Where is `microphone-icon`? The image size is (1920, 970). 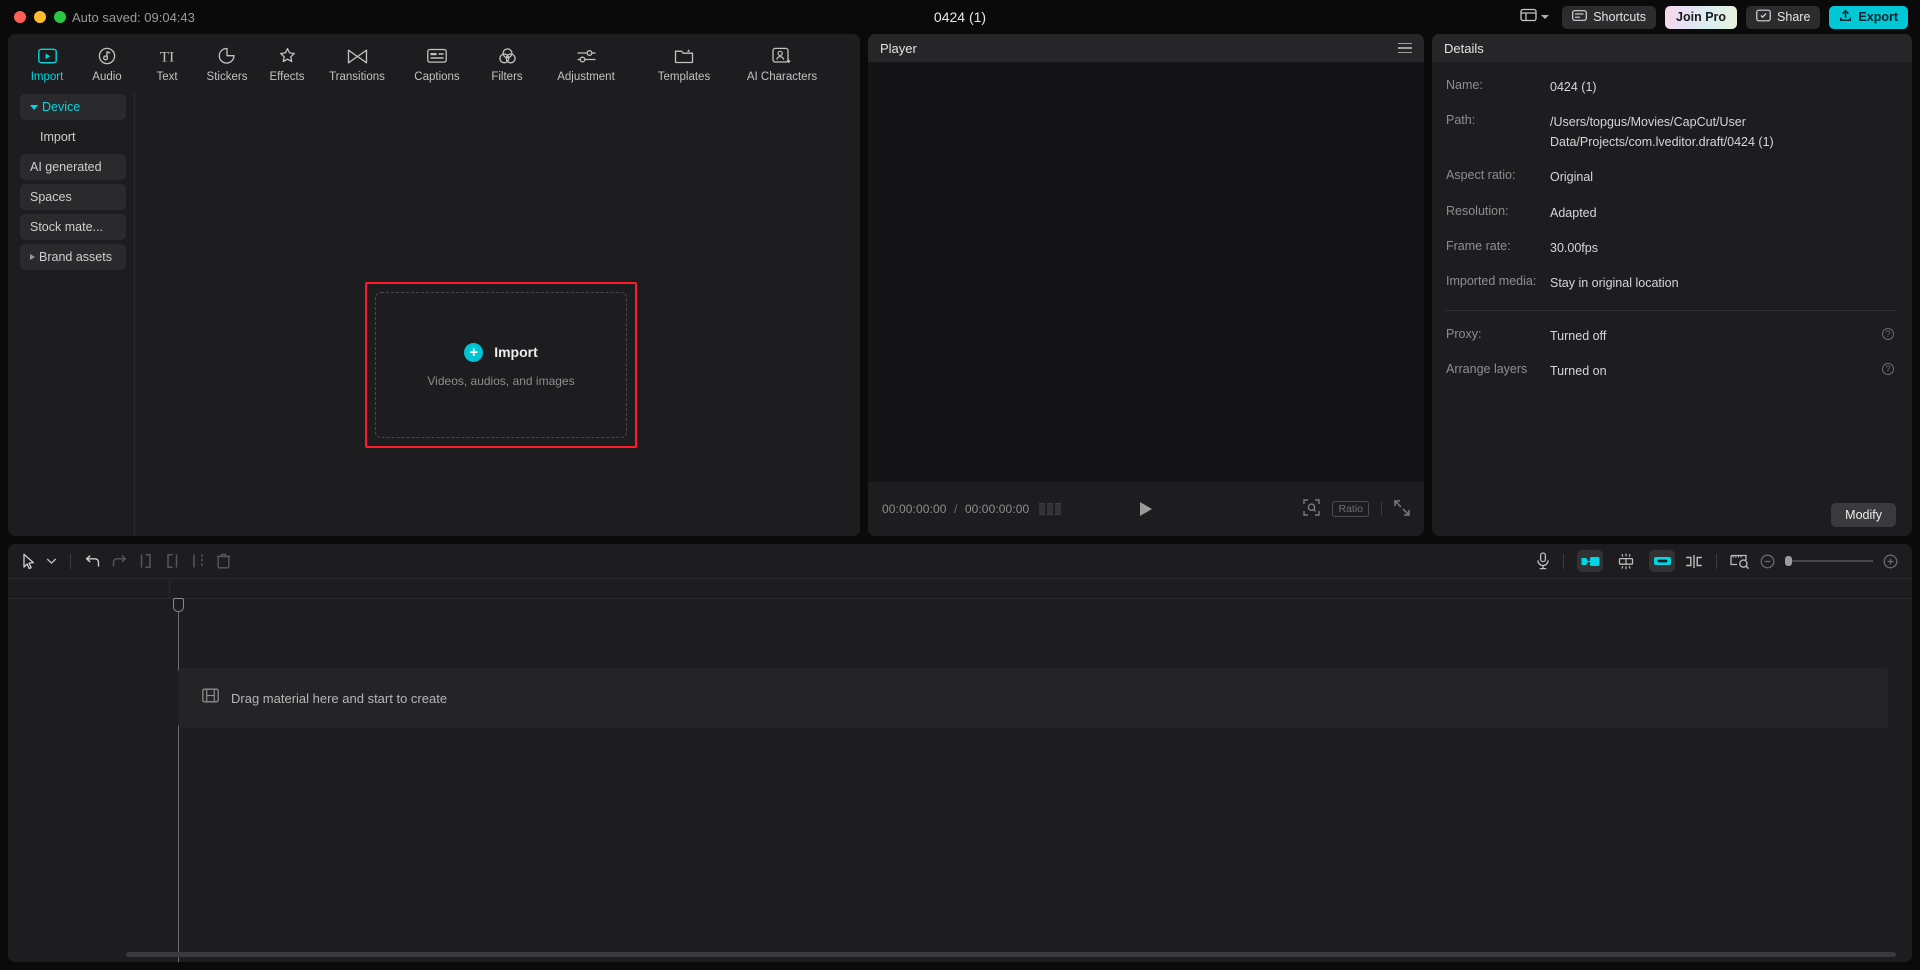
microphone-icon is located at coordinates (1543, 561).